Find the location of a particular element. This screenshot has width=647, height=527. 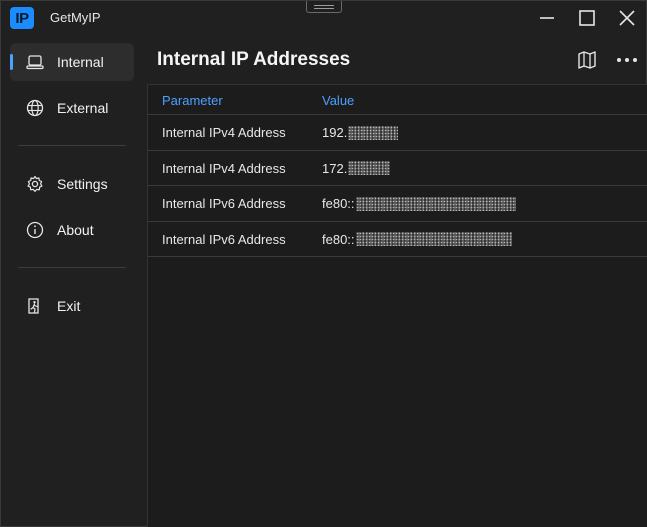

sidebar-item-settings: Settings is located at coordinates (72, 184).